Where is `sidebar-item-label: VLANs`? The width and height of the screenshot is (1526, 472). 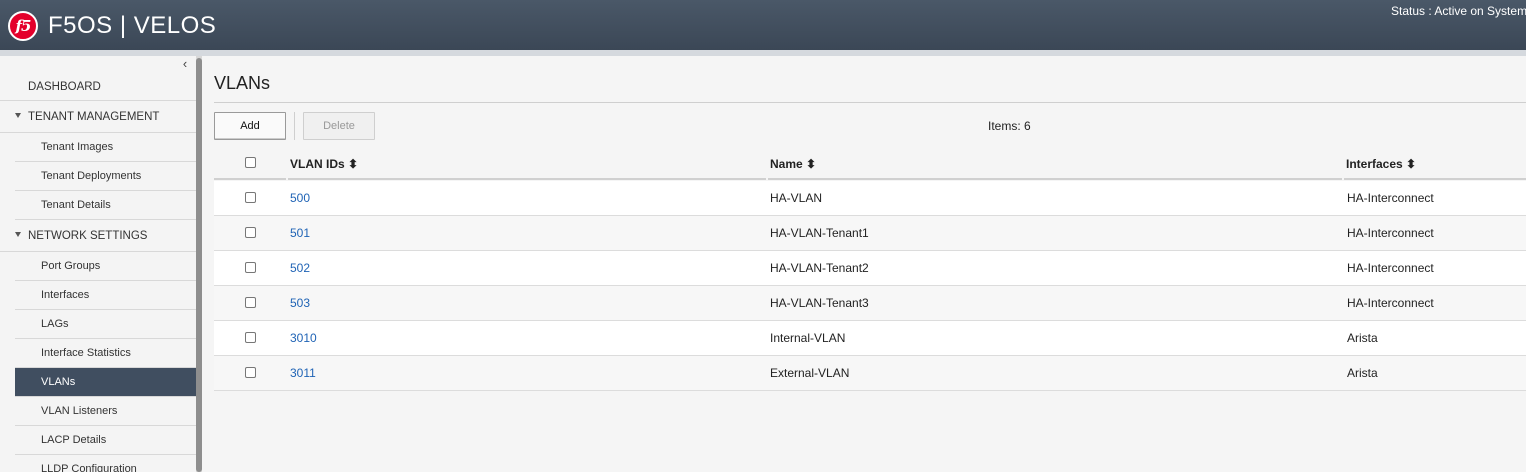 sidebar-item-label: VLANs is located at coordinates (58, 382).